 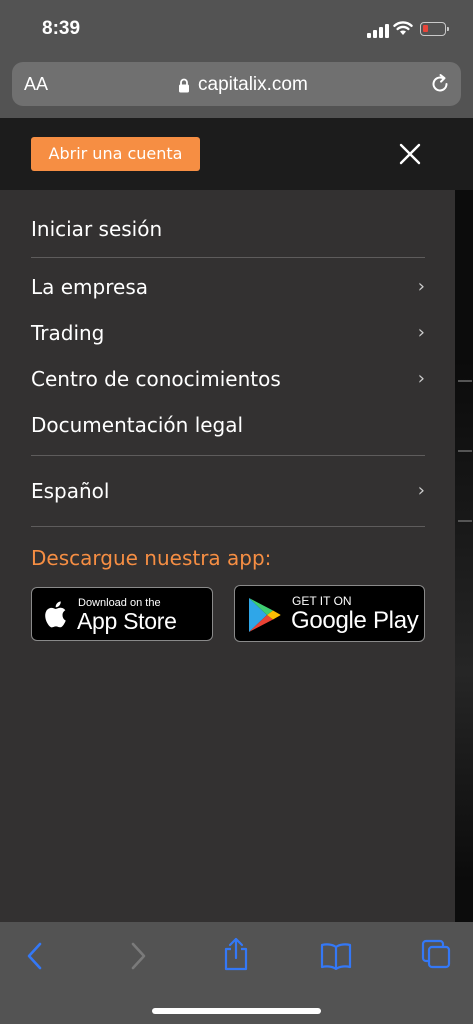 What do you see at coordinates (436, 954) in the screenshot?
I see `tabs-icon` at bounding box center [436, 954].